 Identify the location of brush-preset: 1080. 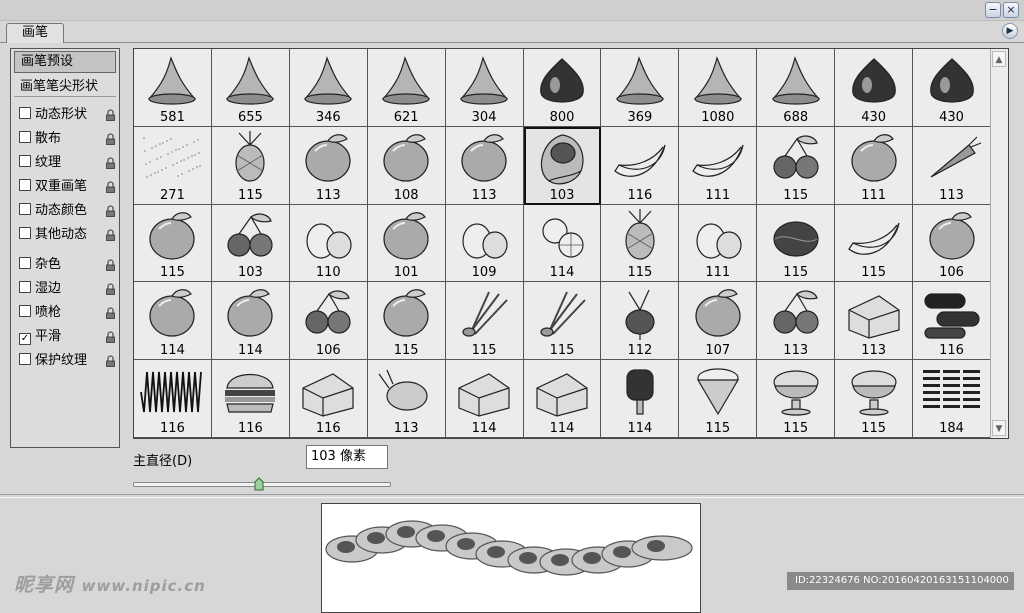
(718, 88).